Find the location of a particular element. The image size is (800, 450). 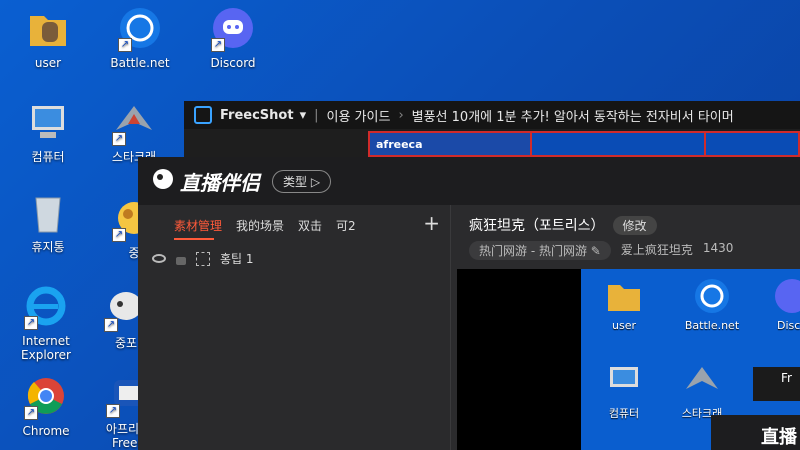

starcraft-icon: ↗ is located at coordinates (134, 123).